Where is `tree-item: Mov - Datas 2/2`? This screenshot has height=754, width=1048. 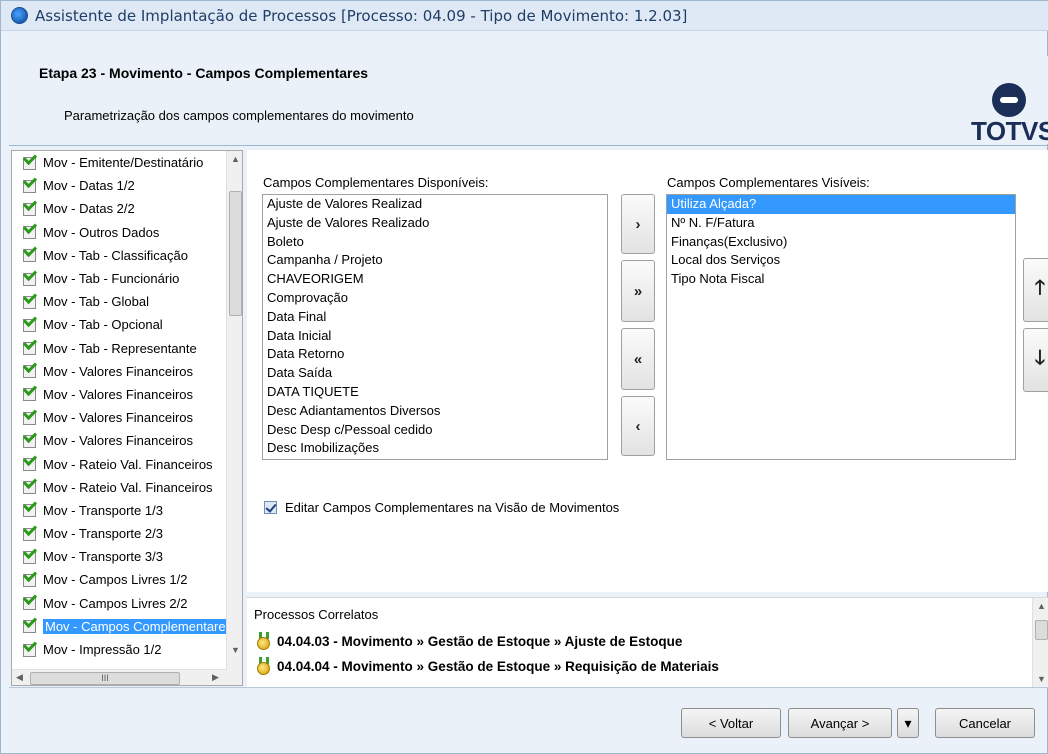 tree-item: Mov - Datas 2/2 is located at coordinates (119, 208).